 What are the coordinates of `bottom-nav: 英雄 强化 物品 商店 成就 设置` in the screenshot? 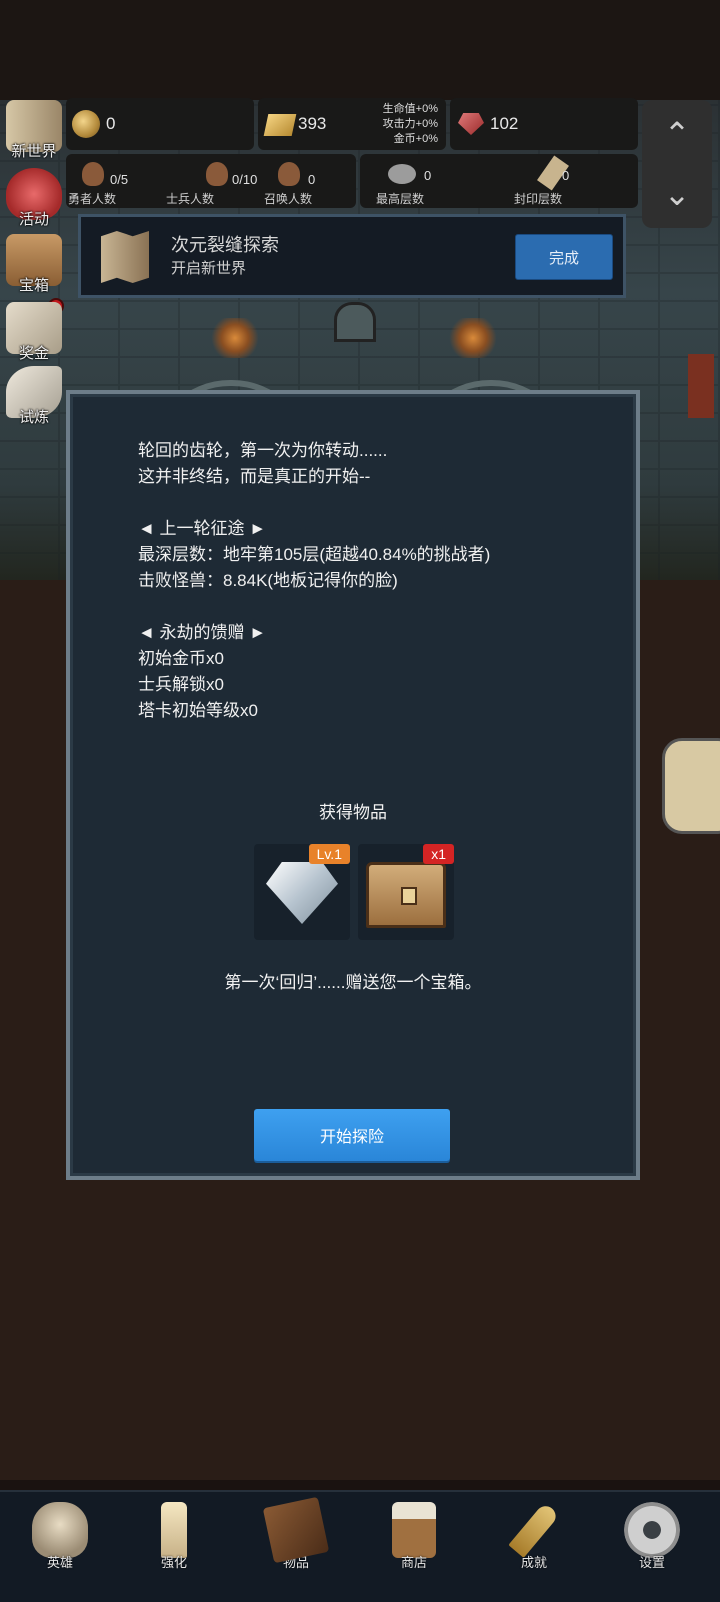 It's located at (360, 1546).